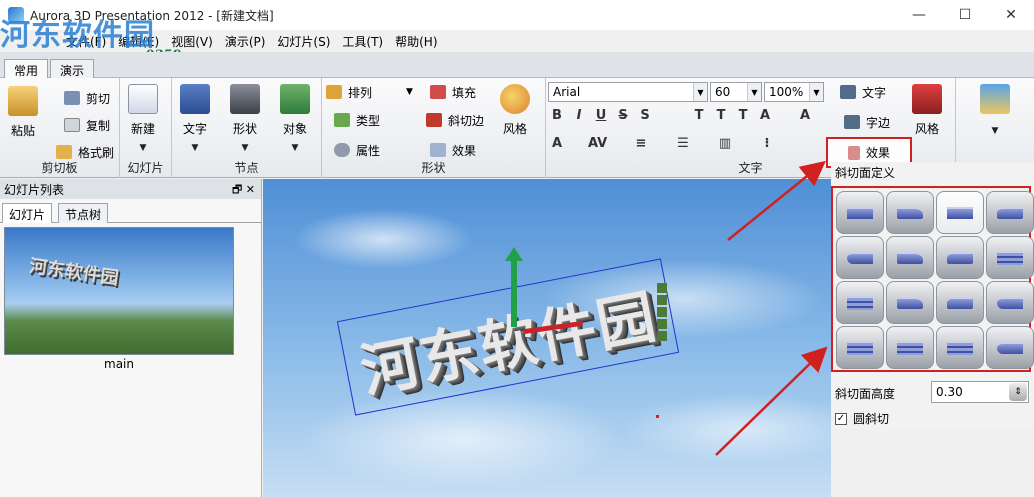 The image size is (1034, 497). Describe the element at coordinates (1018, 392) in the screenshot. I see `spinner-icon: ⇕` at that location.